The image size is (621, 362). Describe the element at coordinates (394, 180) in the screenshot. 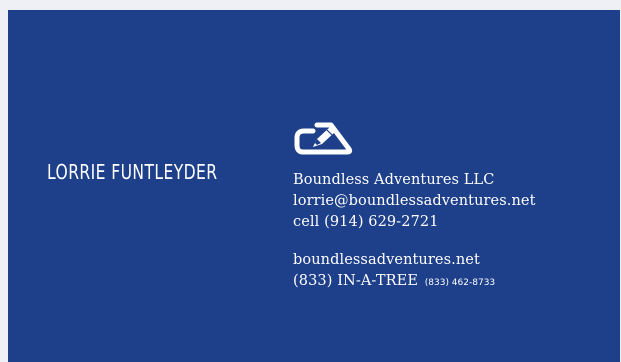

I see `company-name: Boundless Adventures LLC` at that location.